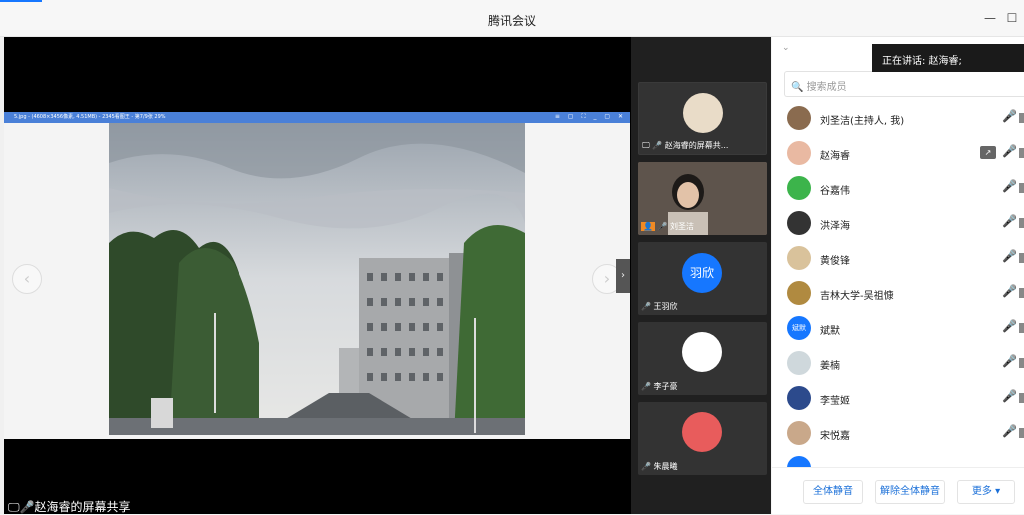 Image resolution: width=1024 pixels, height=515 pixels. I want to click on member-row: 姜楠 🎤, so click(905, 364).